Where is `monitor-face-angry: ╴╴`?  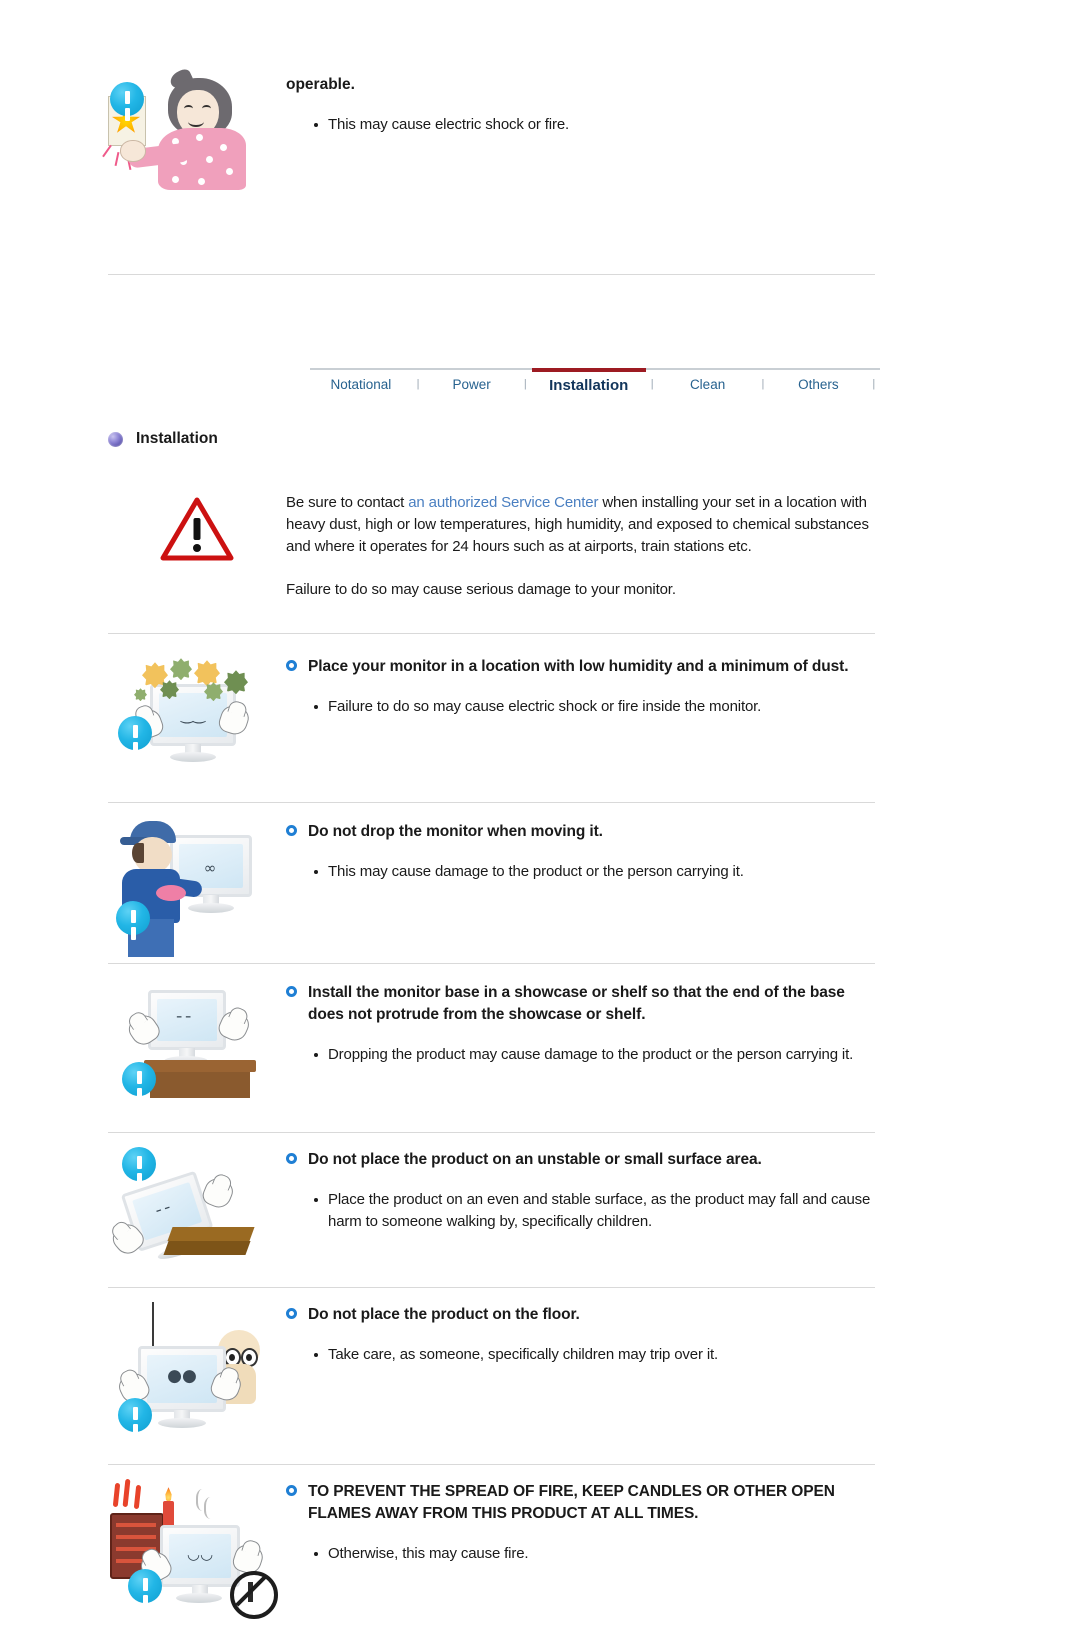 monitor-face-angry: ╴╴ is located at coordinates (186, 1017).